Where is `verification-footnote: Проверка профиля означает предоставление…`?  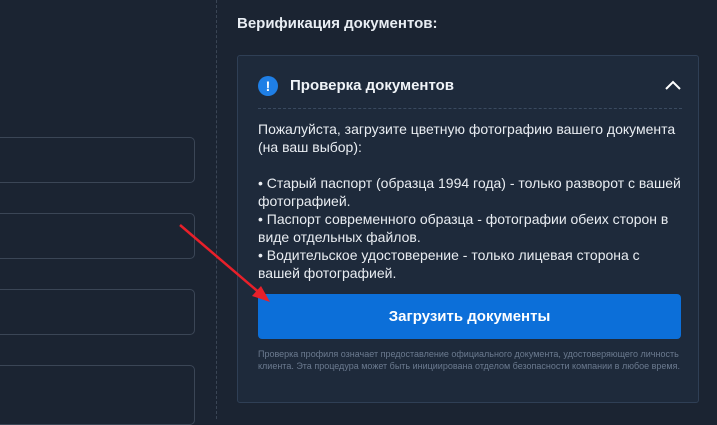
verification-footnote: Проверка профиля означает предоставление… is located at coordinates (469, 360).